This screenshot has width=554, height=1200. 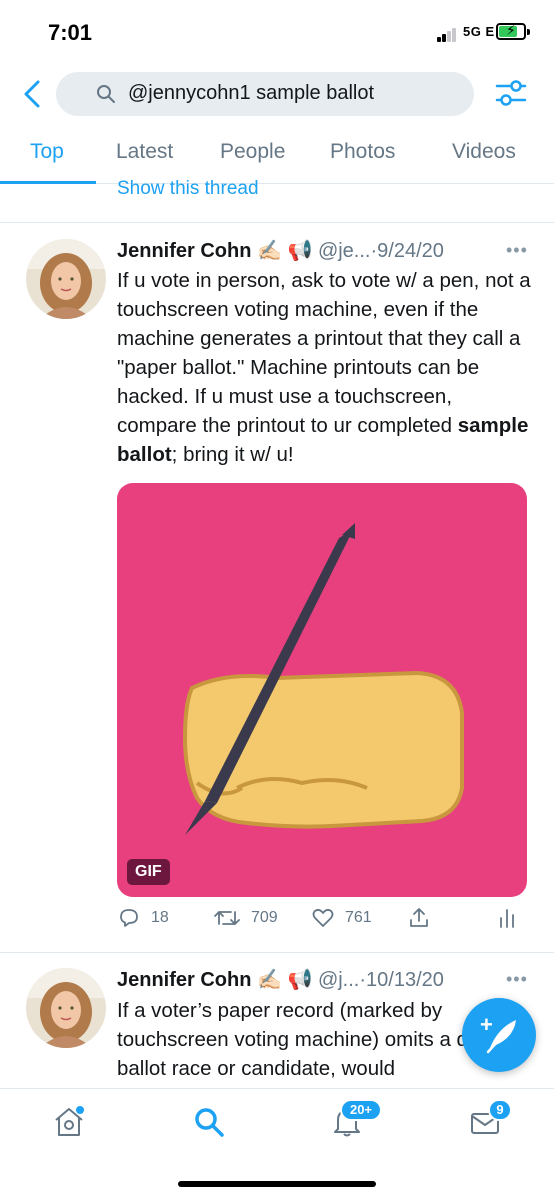 I want to click on search-icon, so click(x=106, y=94).